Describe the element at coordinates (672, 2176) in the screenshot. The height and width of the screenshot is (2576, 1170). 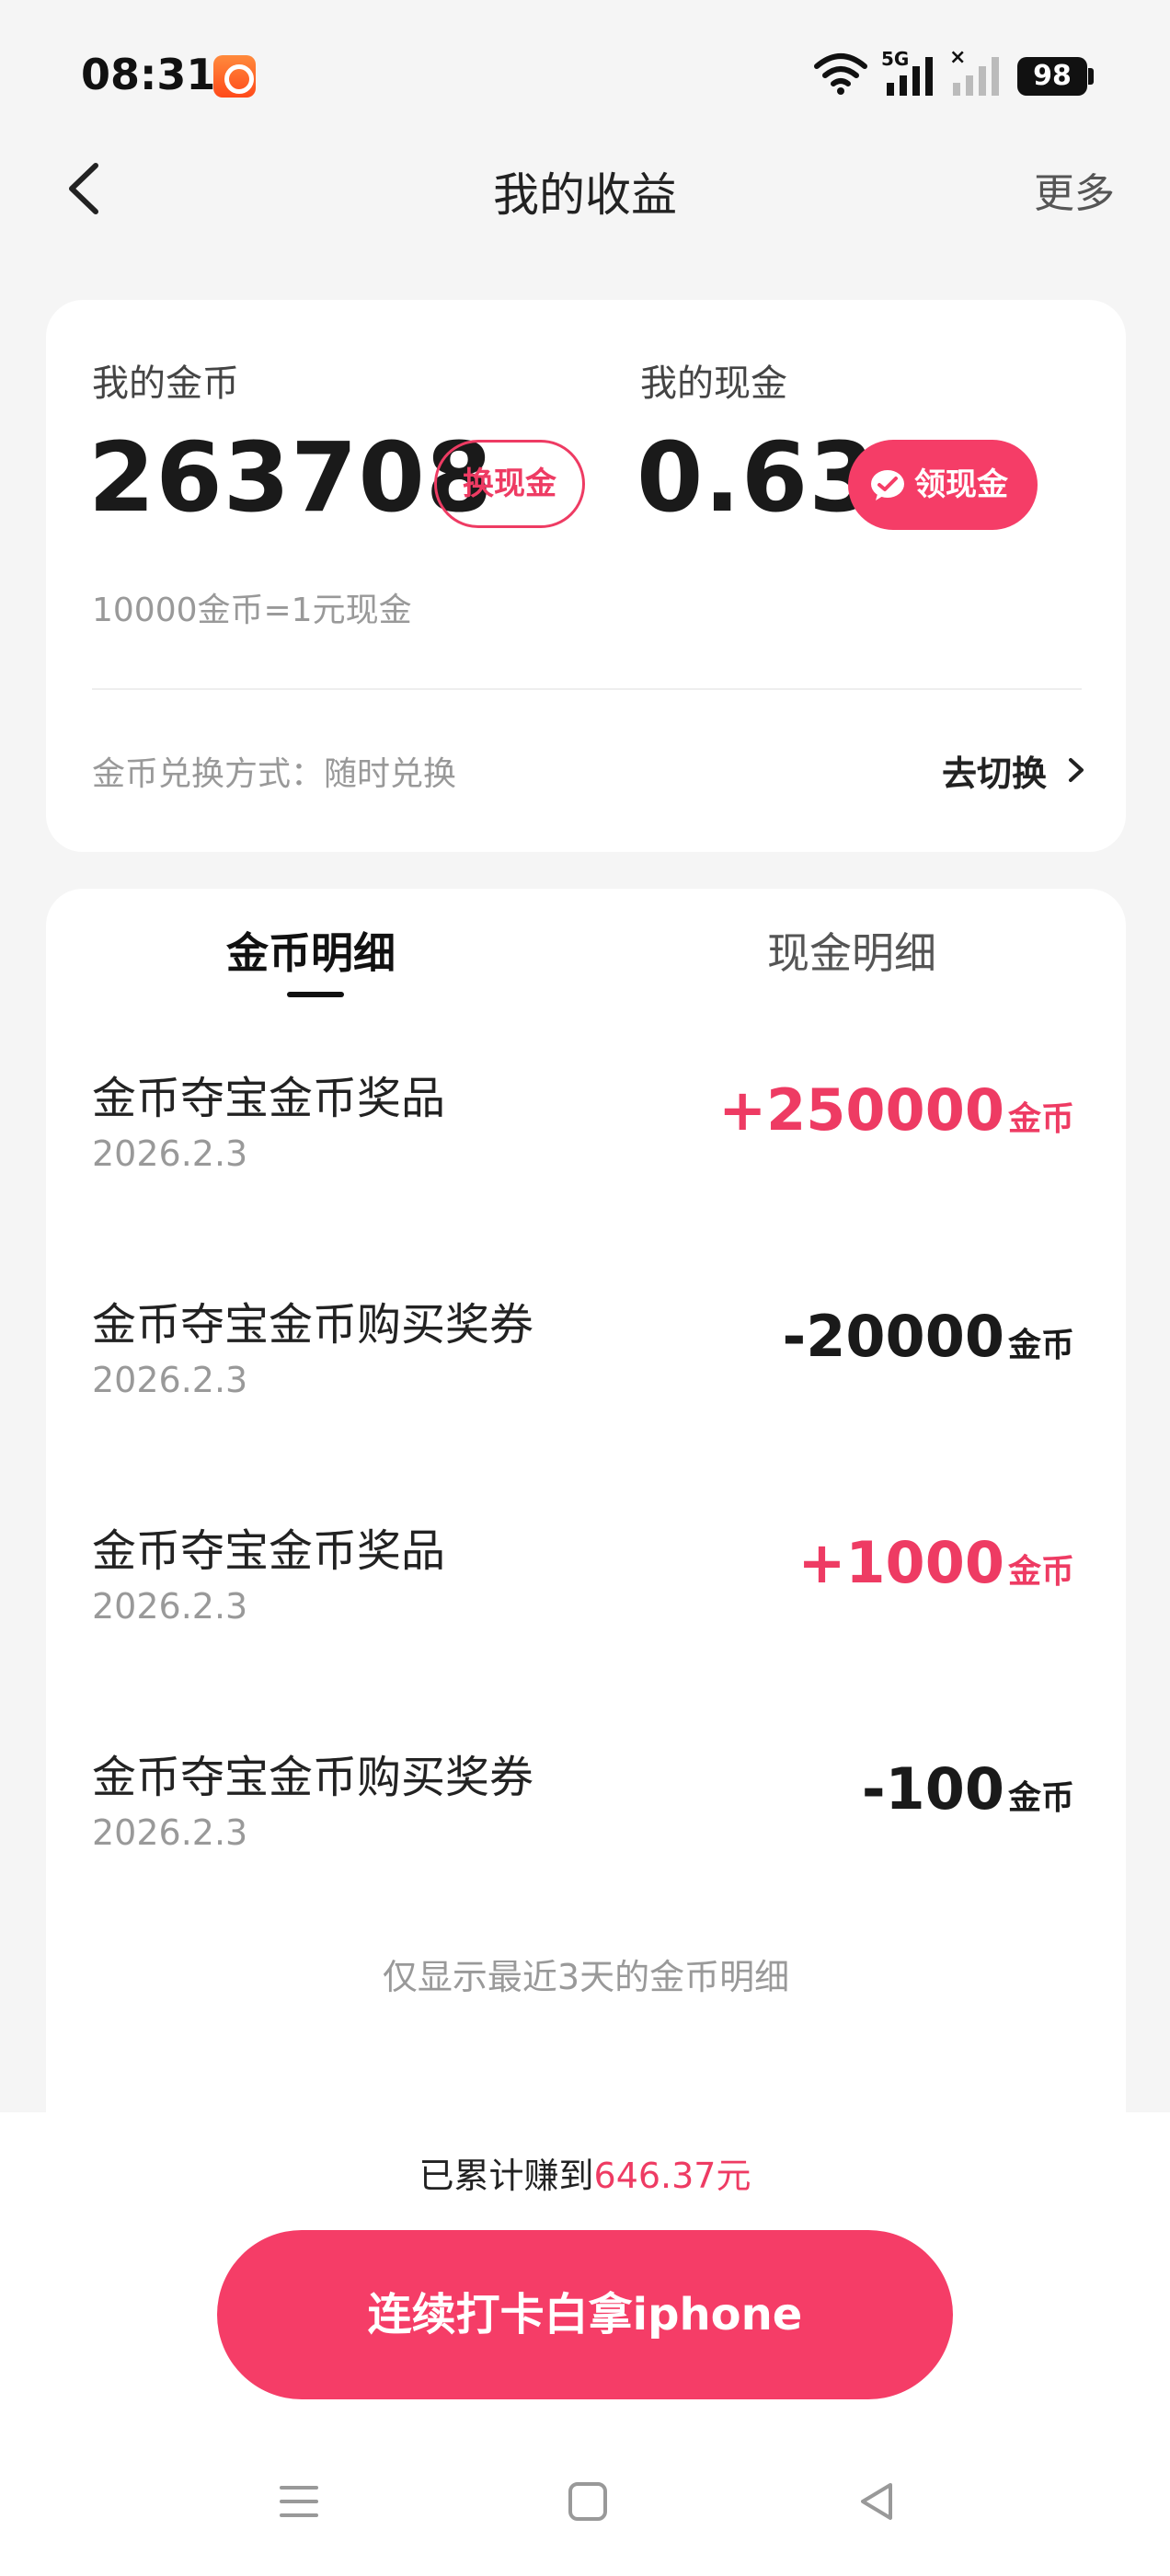
I see `total-earned-value: 646.37元` at that location.